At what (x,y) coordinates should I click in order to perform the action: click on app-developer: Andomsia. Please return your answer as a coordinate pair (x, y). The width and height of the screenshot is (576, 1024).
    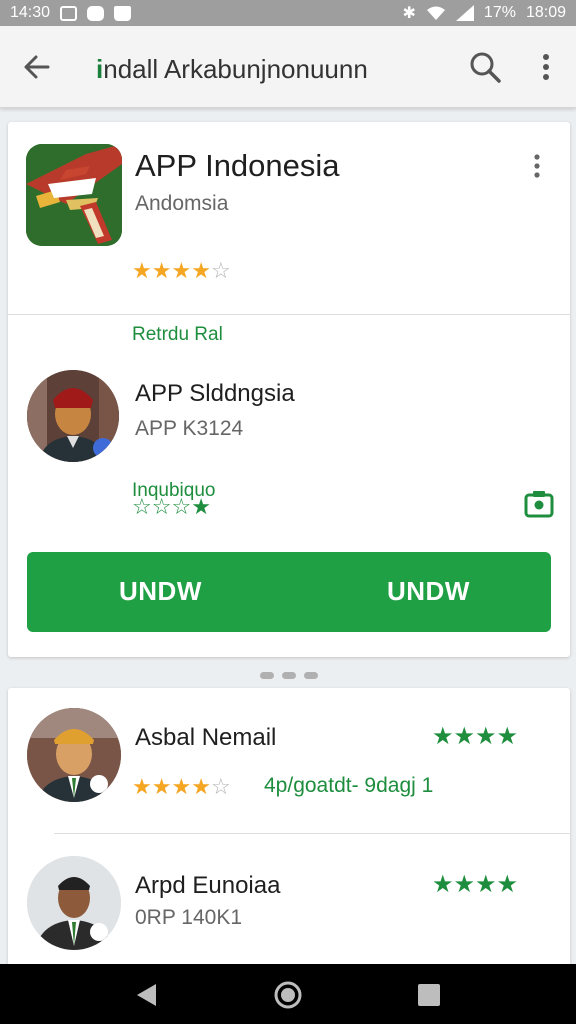
    Looking at the image, I should click on (182, 203).